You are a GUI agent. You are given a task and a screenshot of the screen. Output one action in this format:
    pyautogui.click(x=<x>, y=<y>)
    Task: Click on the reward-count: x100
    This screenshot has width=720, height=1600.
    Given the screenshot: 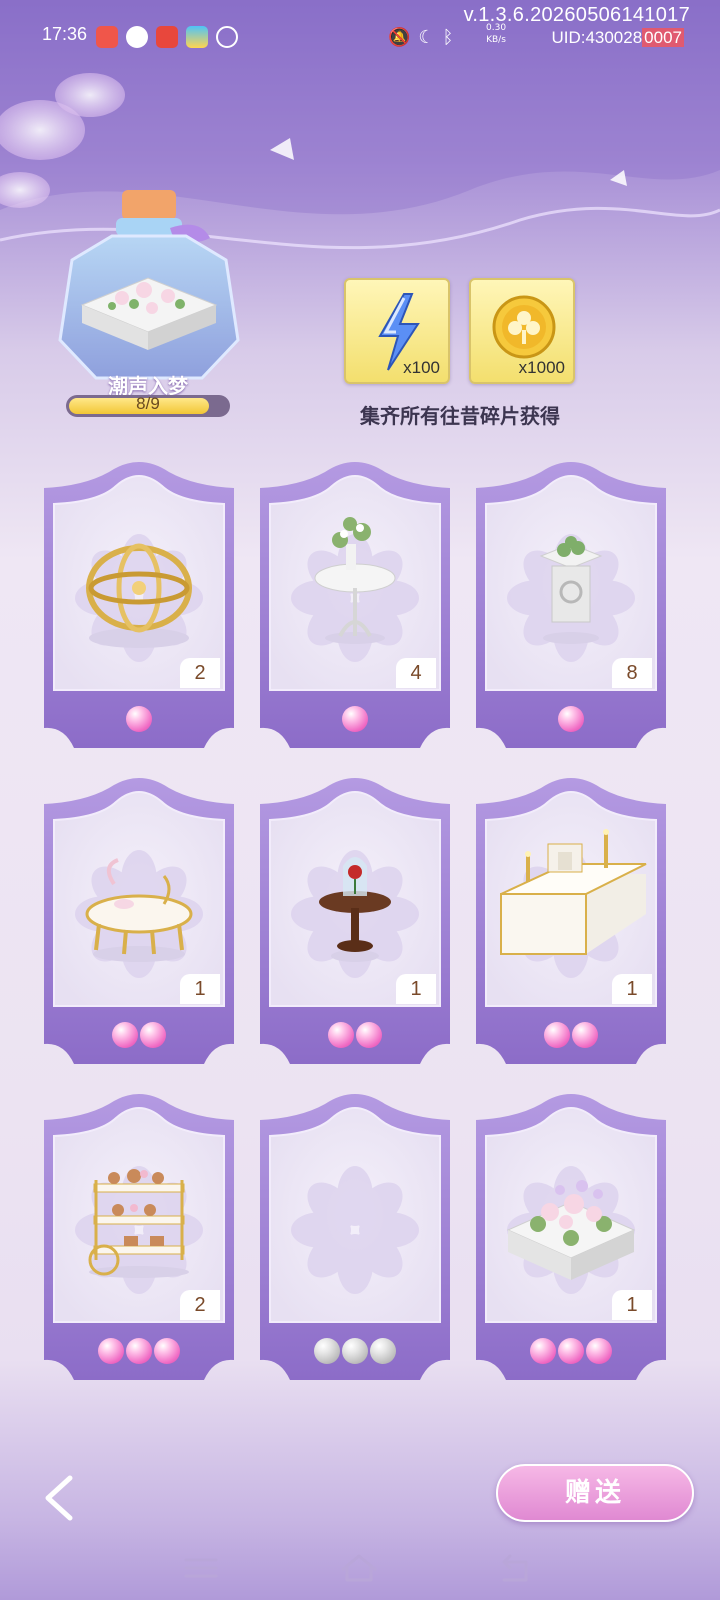 What is the action you would take?
    pyautogui.click(x=421, y=367)
    